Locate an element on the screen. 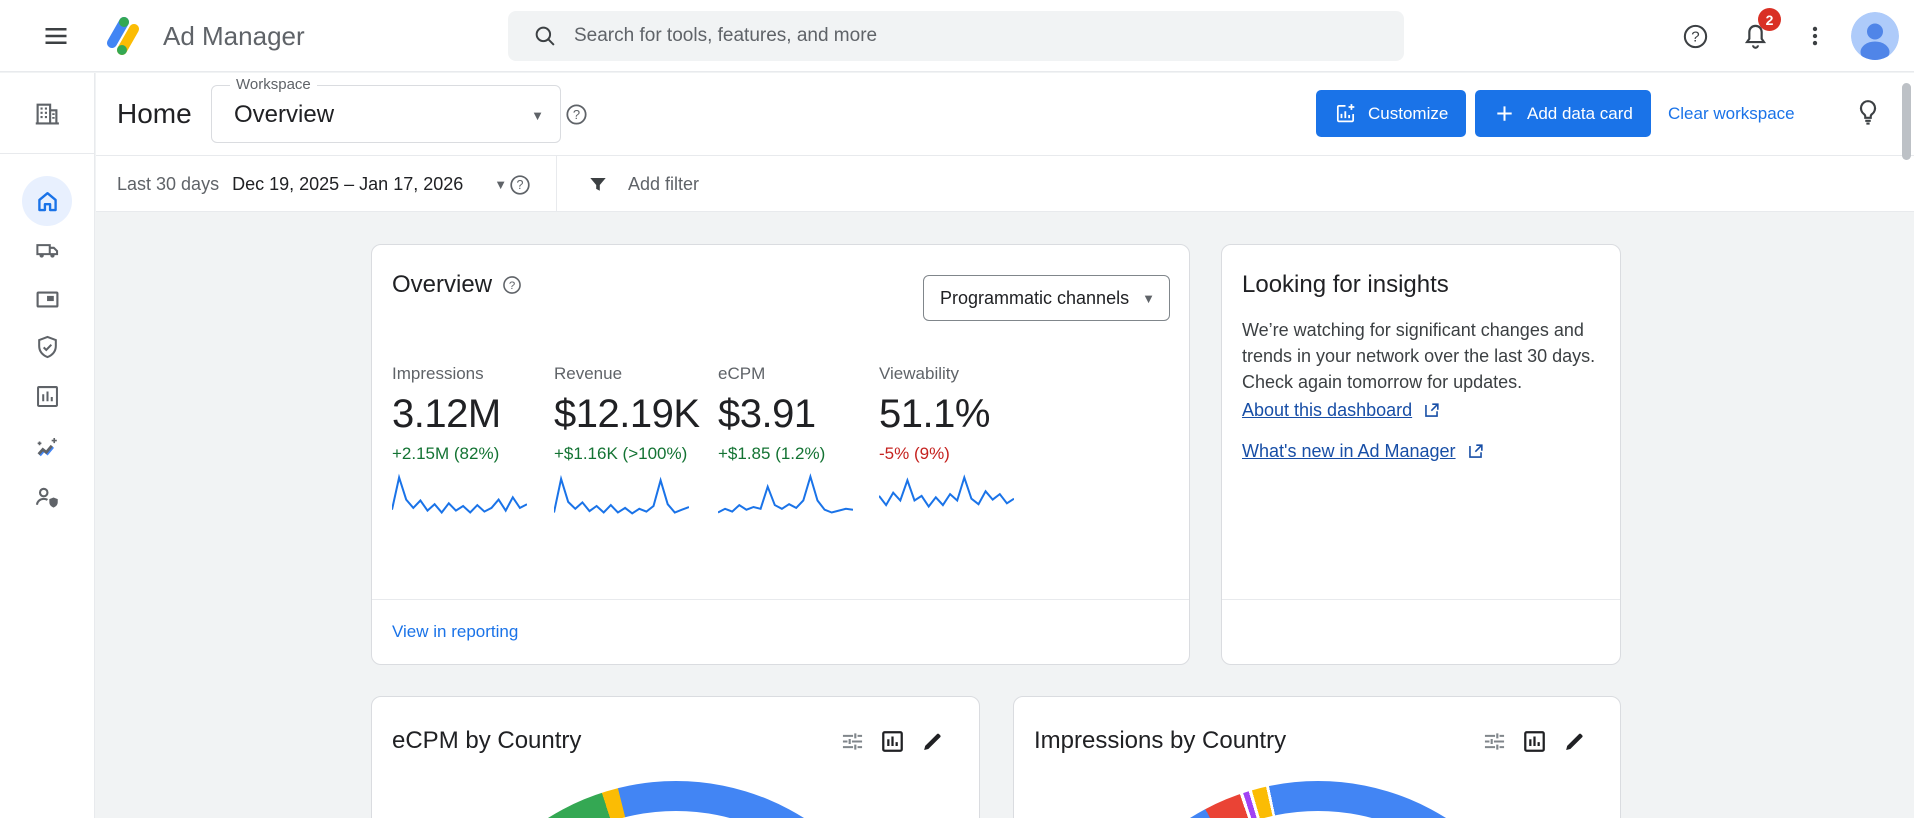 This screenshot has height=818, width=1914. more-options-button is located at coordinates (1815, 36).